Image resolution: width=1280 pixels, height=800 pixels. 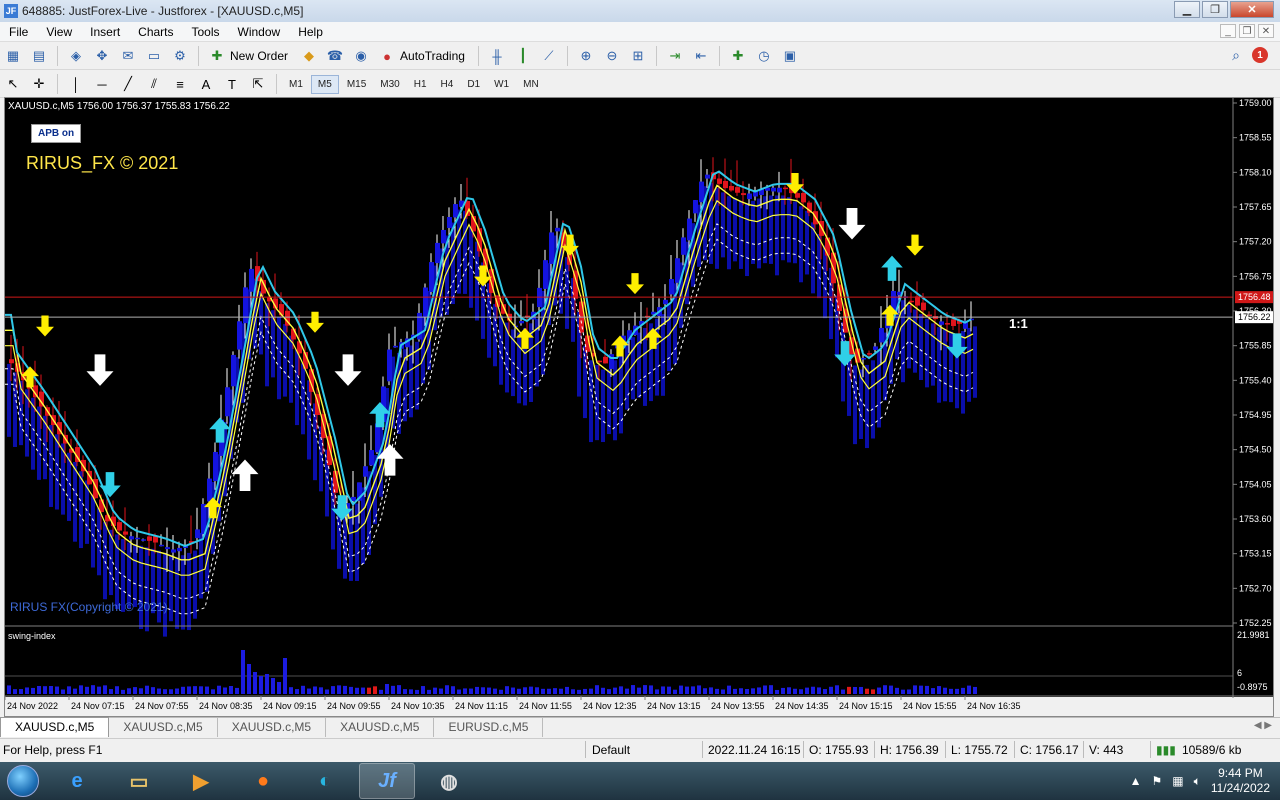 I want to click on bar-chart-icon: ╫, so click(x=497, y=56).